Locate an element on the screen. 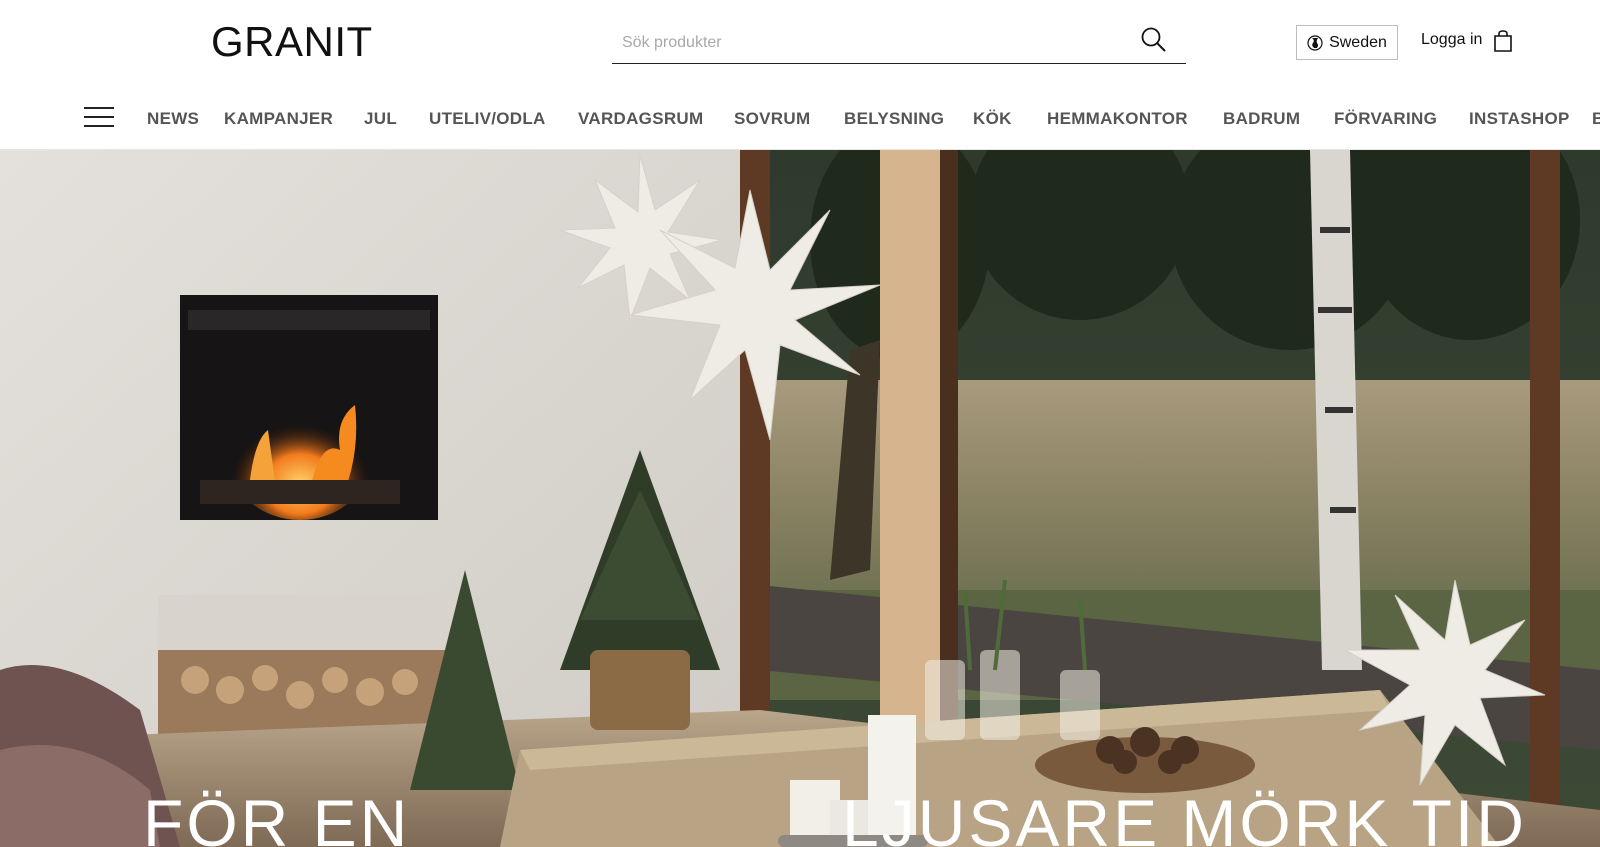  nav-item-instashop: INSTASHOP is located at coordinates (1519, 119).